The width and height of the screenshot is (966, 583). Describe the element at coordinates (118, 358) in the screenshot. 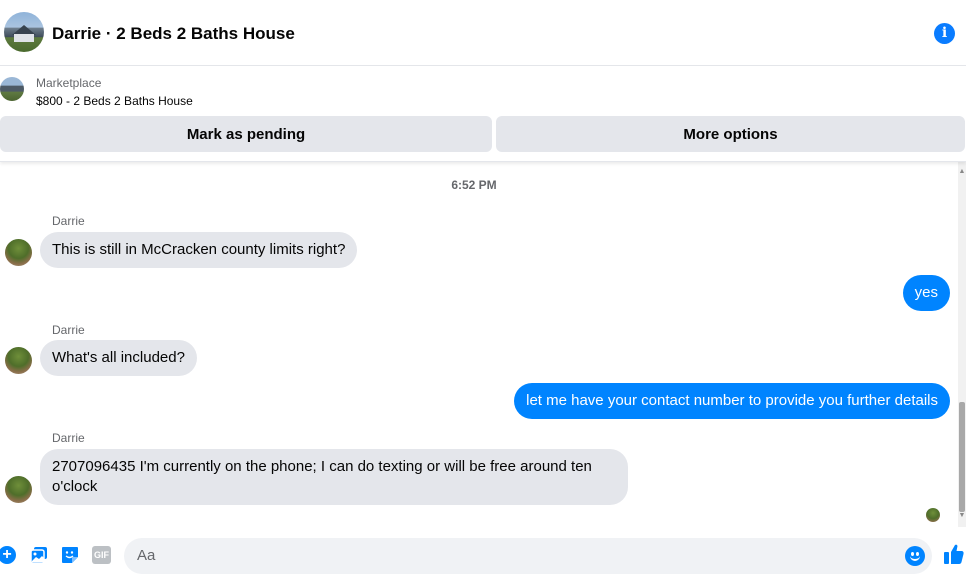

I see `incoming-message: What's all included?` at that location.